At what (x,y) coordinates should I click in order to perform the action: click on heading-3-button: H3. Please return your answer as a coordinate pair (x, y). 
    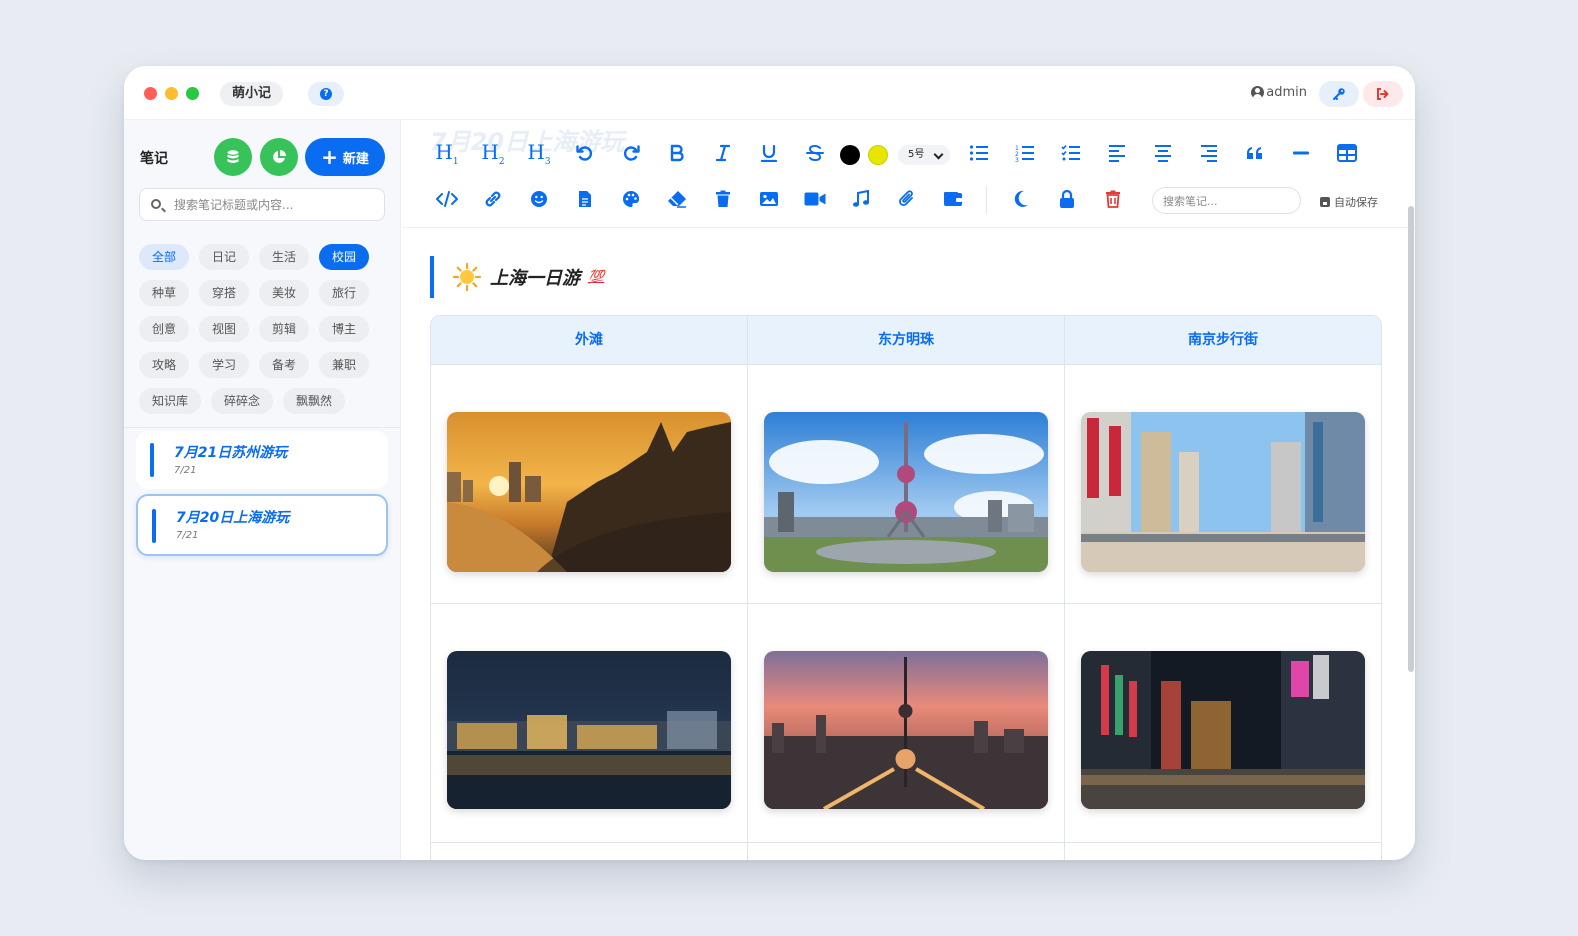
    Looking at the image, I should click on (539, 153).